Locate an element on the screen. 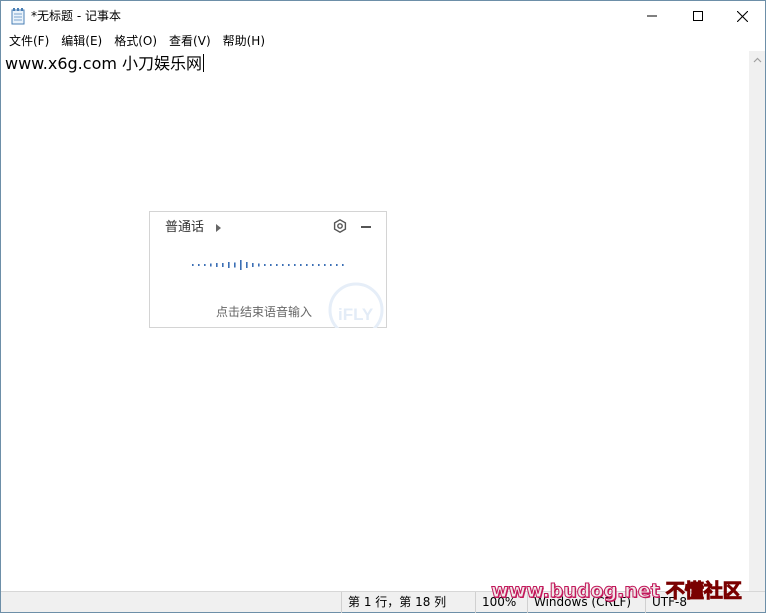  menu-format: 格式(O) is located at coordinates (135, 41).